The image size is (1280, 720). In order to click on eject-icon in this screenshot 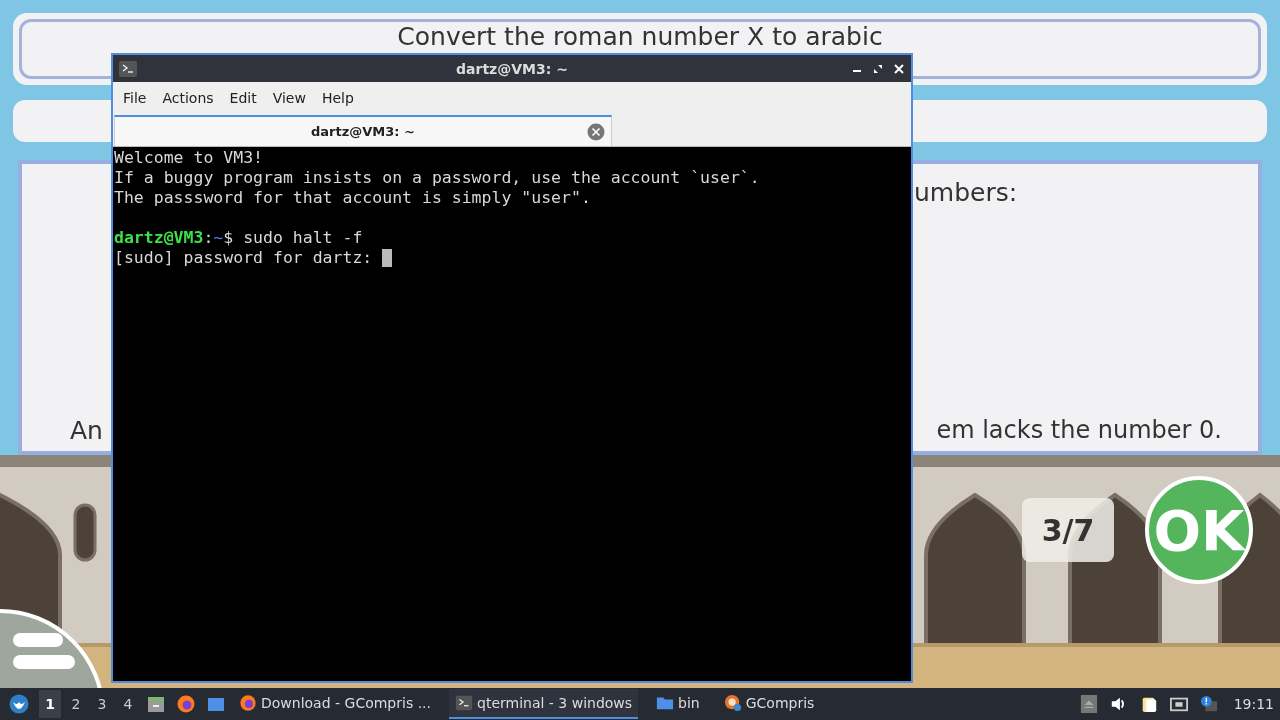, I will do `click(1088, 704)`.